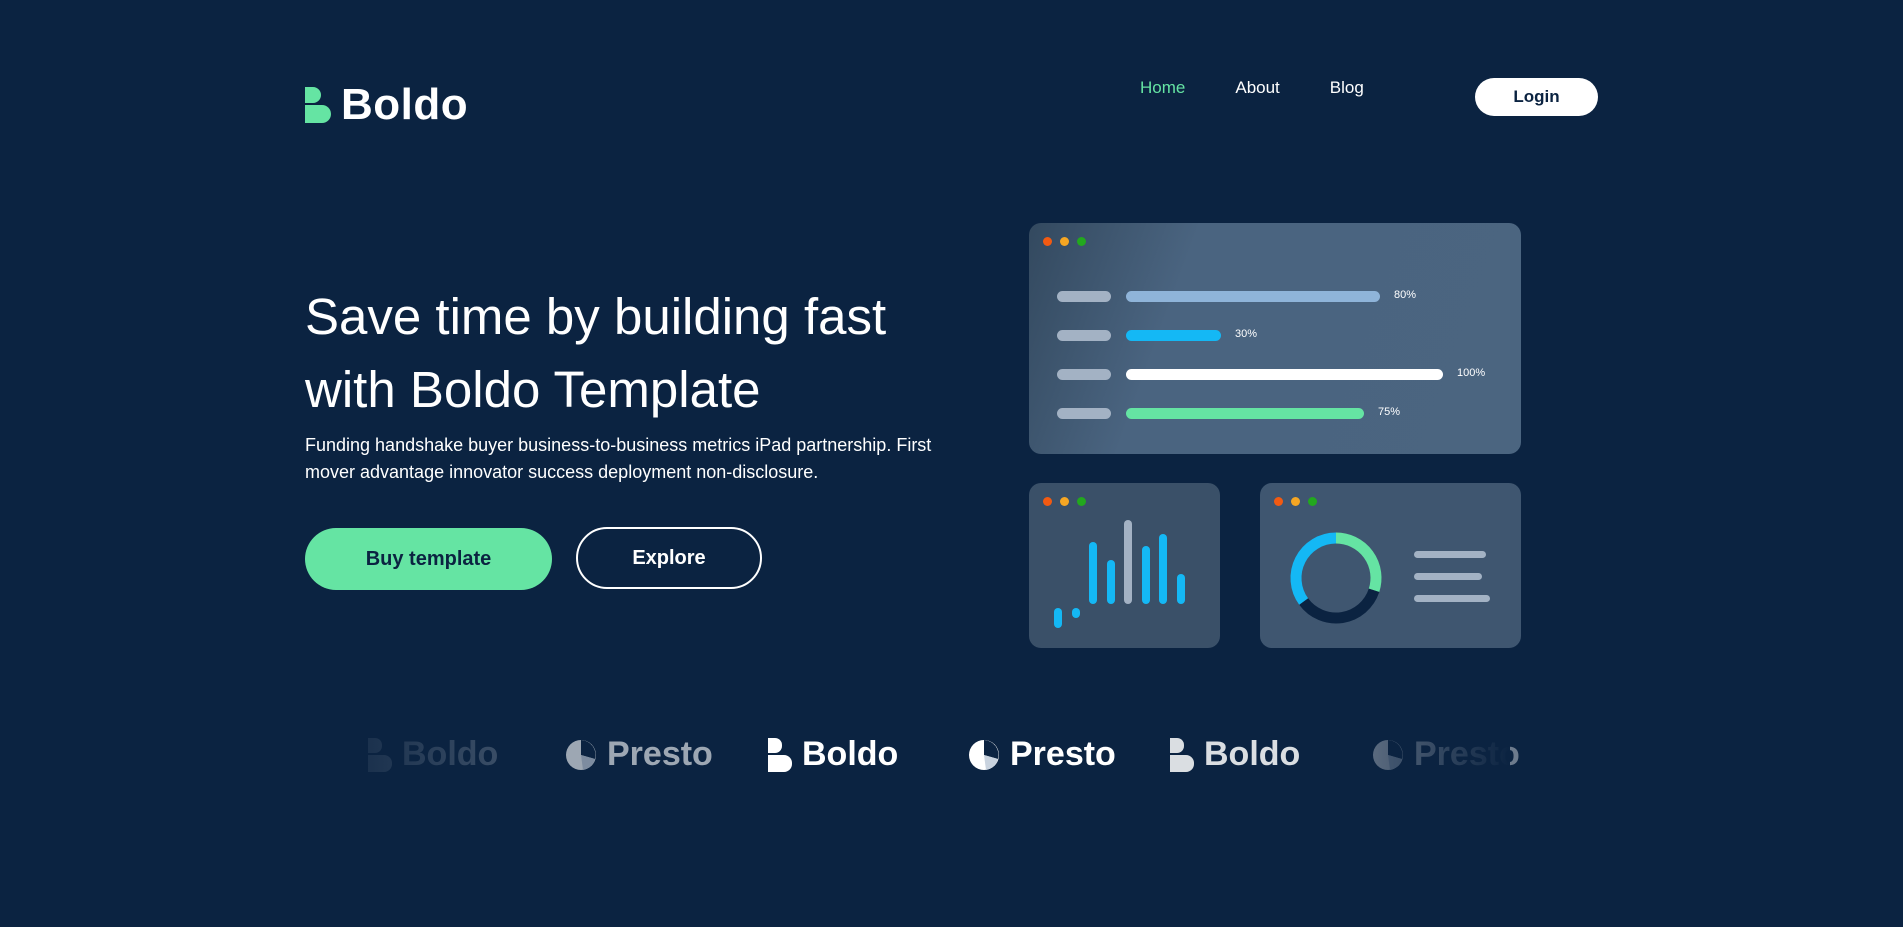 The height and width of the screenshot is (927, 1903). Describe the element at coordinates (1390, 565) in the screenshot. I see `donut-chart-card` at that location.